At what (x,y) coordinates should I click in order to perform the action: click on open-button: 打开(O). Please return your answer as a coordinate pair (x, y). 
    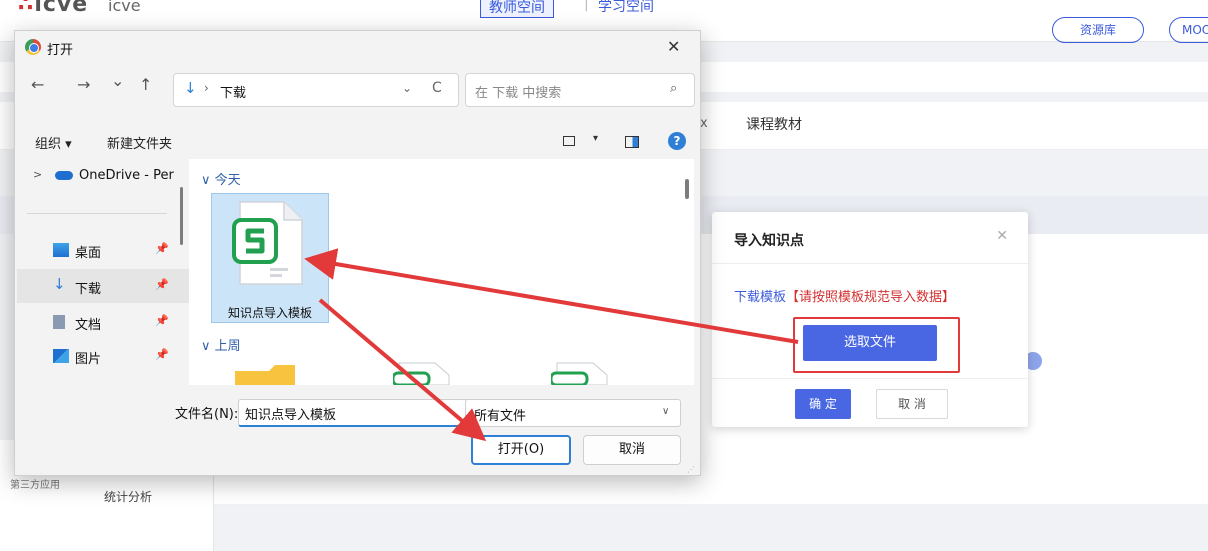
    Looking at the image, I should click on (521, 450).